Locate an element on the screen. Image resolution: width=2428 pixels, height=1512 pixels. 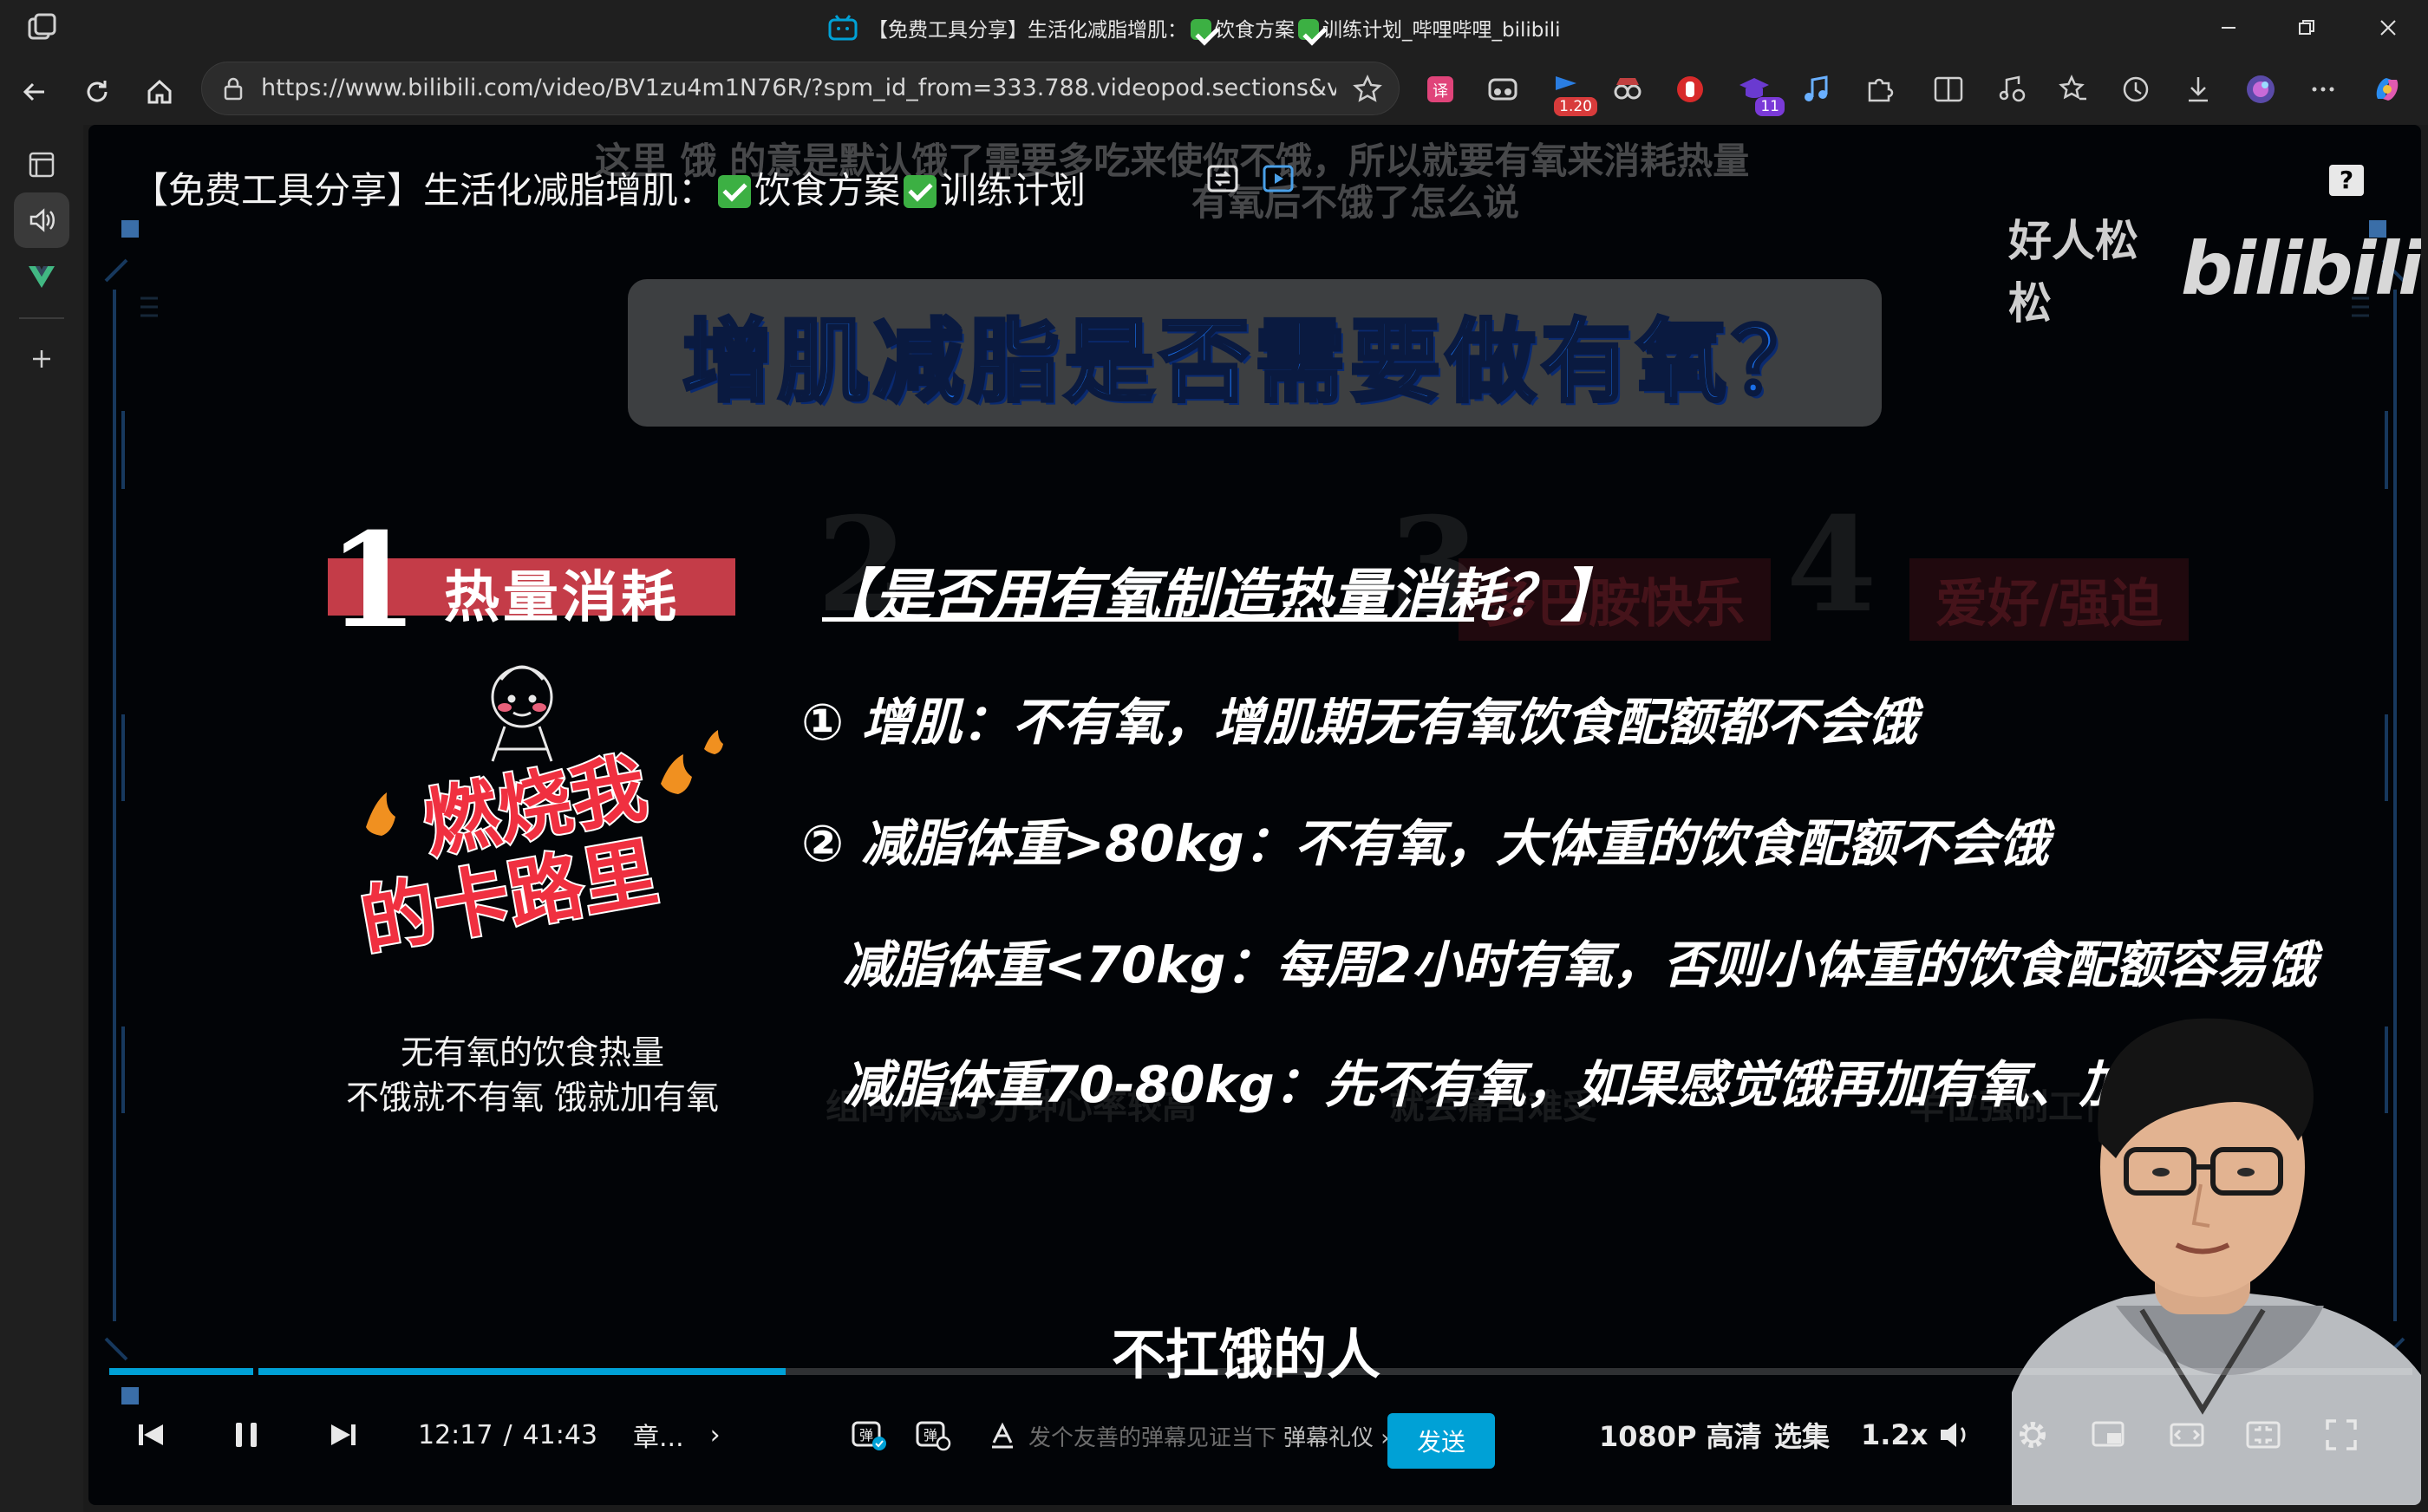
purple-extension-button: 11 is located at coordinates (1759, 92).